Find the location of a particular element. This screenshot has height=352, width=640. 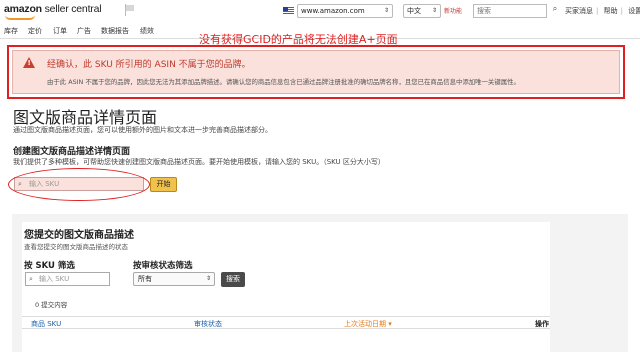

submission-count: 0 提交内容 is located at coordinates (51, 305).